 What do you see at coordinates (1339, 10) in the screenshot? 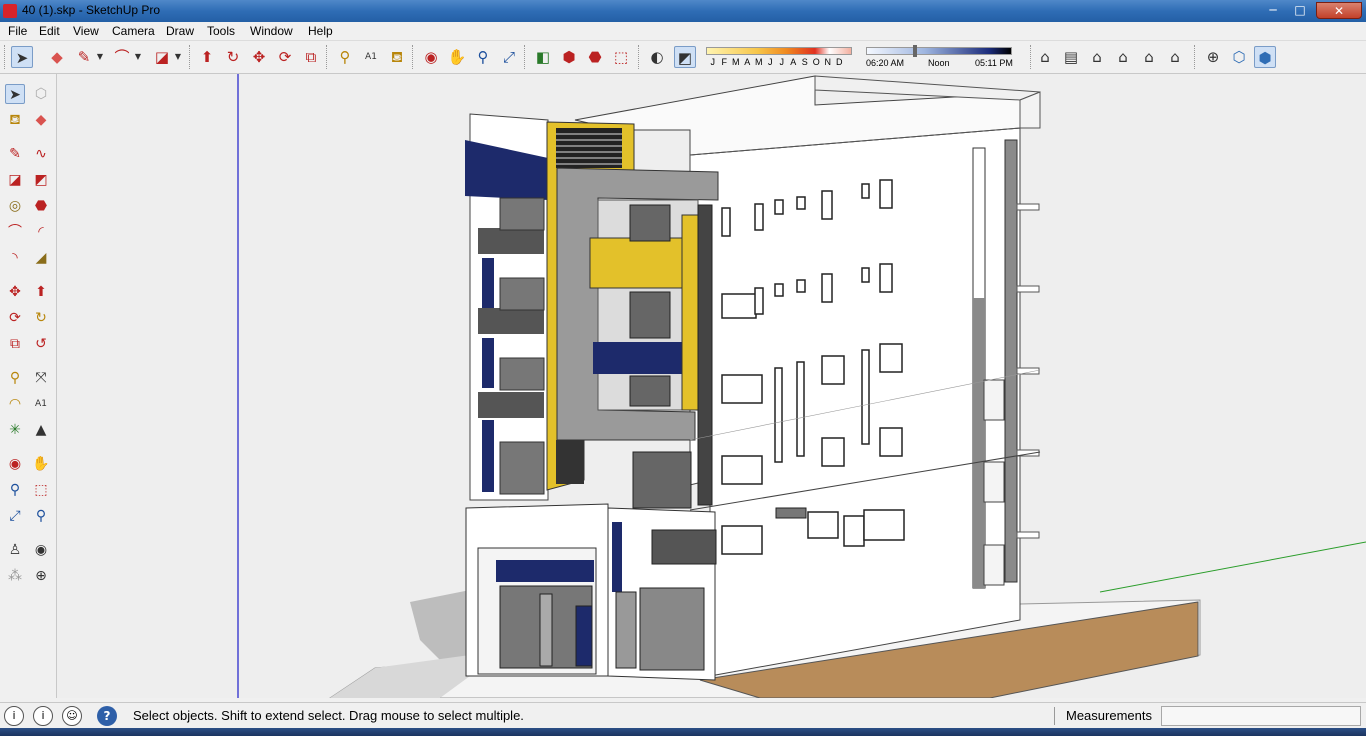
I see `close-button: ✕` at bounding box center [1339, 10].